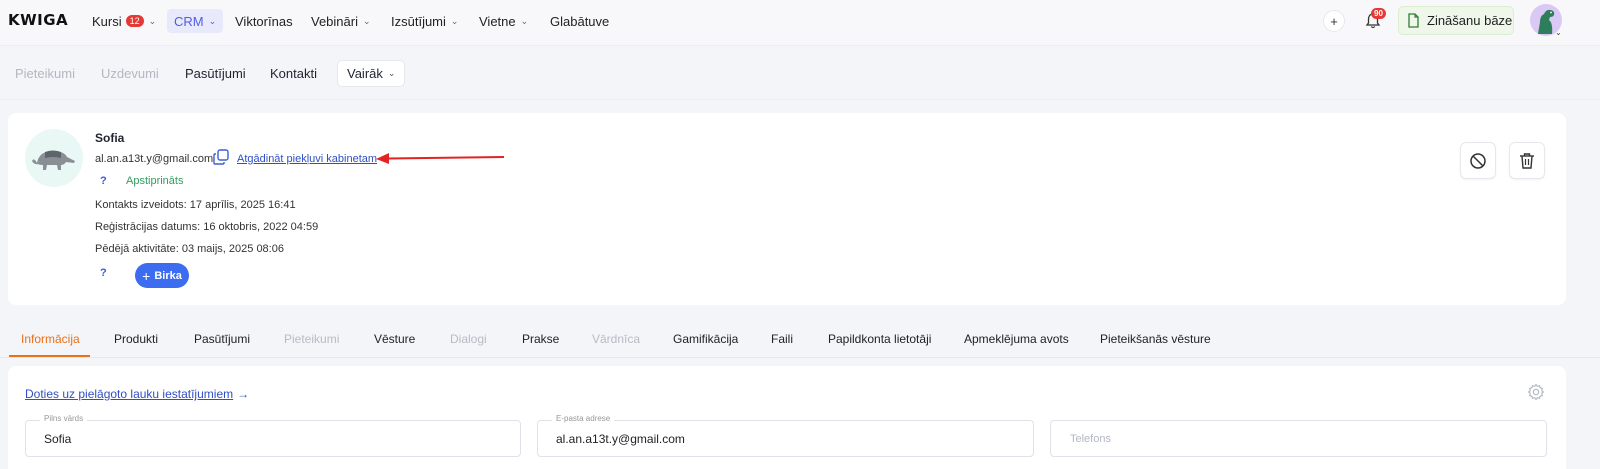 This screenshot has height=469, width=1600. What do you see at coordinates (129, 394) in the screenshot?
I see `custom-fields-link-label: Doties uz pielāgoto lauku iestatījumiem` at bounding box center [129, 394].